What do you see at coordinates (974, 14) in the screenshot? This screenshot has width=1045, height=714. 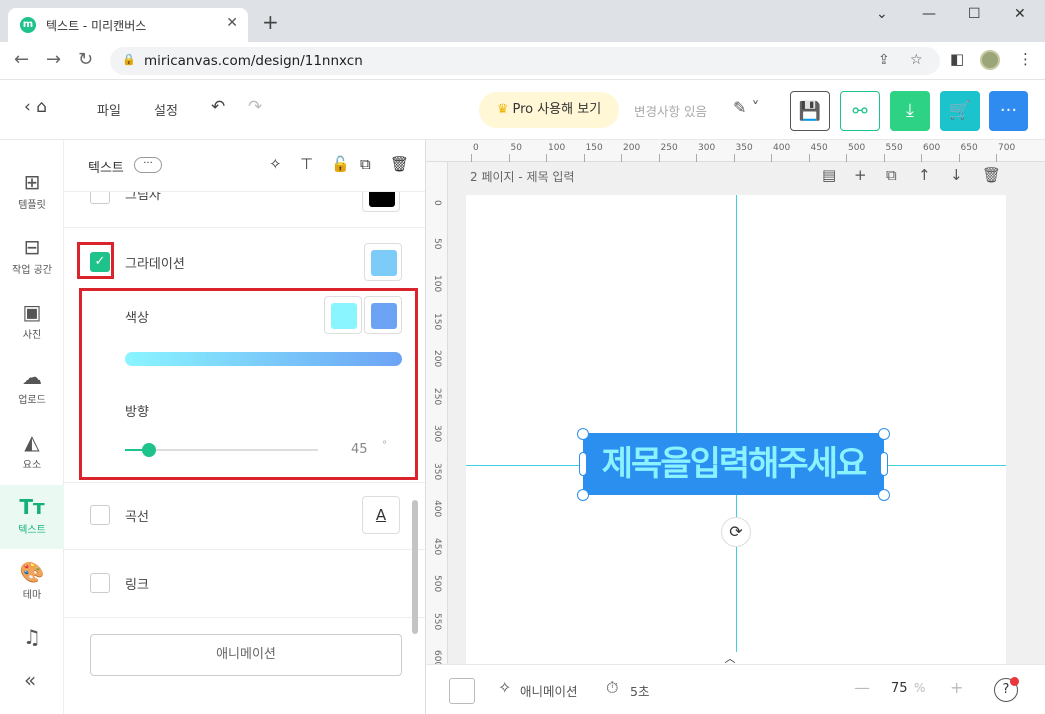 I see `maximize-icon: ☐` at bounding box center [974, 14].